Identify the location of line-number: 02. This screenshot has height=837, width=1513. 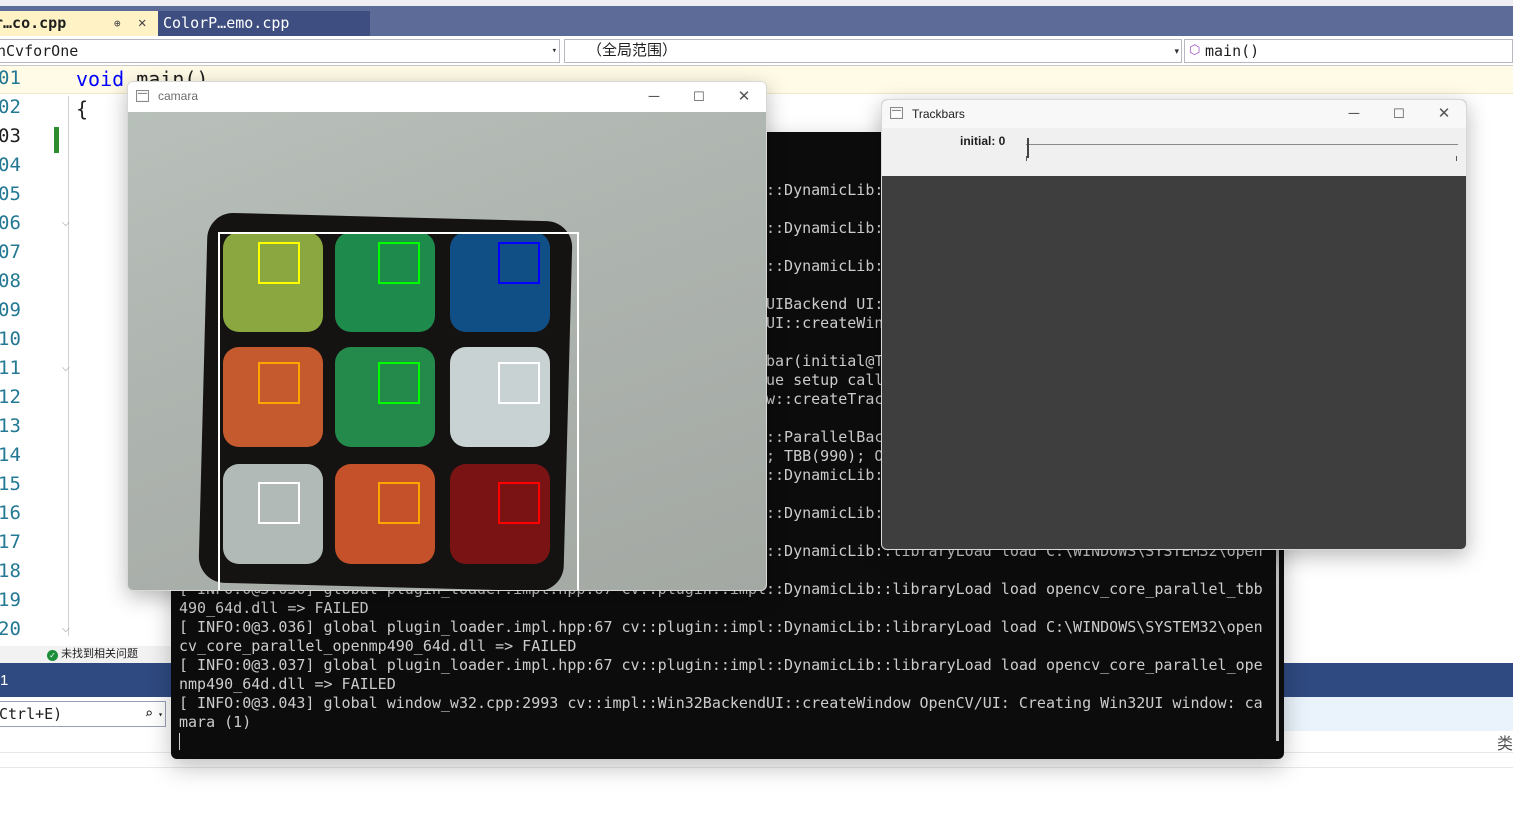
(10, 107).